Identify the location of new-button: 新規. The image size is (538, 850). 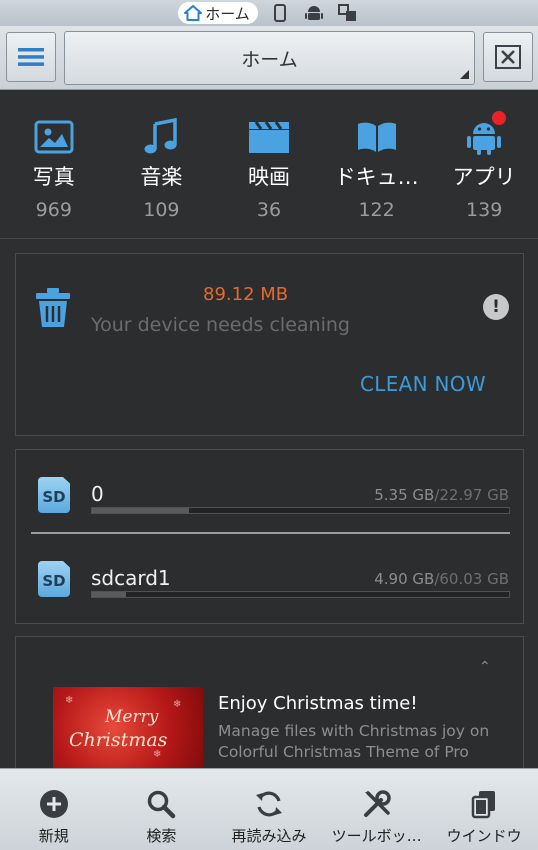
(54, 809).